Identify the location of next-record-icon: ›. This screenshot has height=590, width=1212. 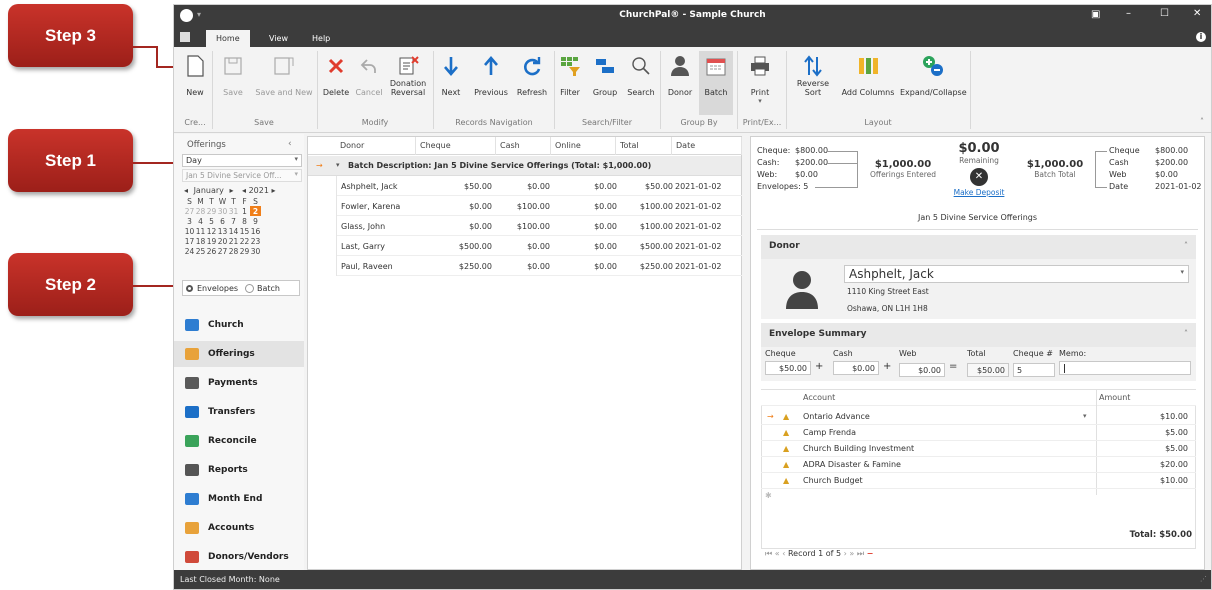
(845, 553).